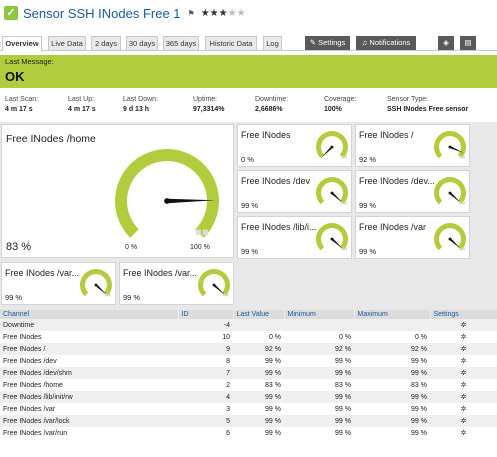 This screenshot has height=457, width=497. What do you see at coordinates (248, 373) in the screenshot?
I see `table-row: Free INodes /dev/shm 7 99 % 99 % 99 % ✲` at bounding box center [248, 373].